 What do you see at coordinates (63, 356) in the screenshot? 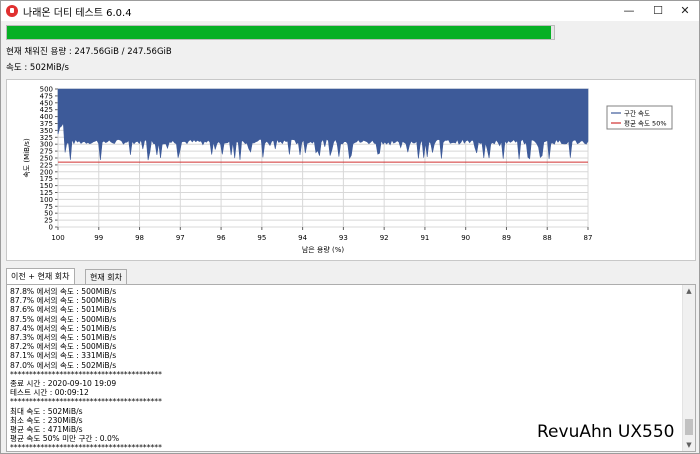
I see `log-line: 87.1% 에서의 속도 : 331MiB/s` at bounding box center [63, 356].